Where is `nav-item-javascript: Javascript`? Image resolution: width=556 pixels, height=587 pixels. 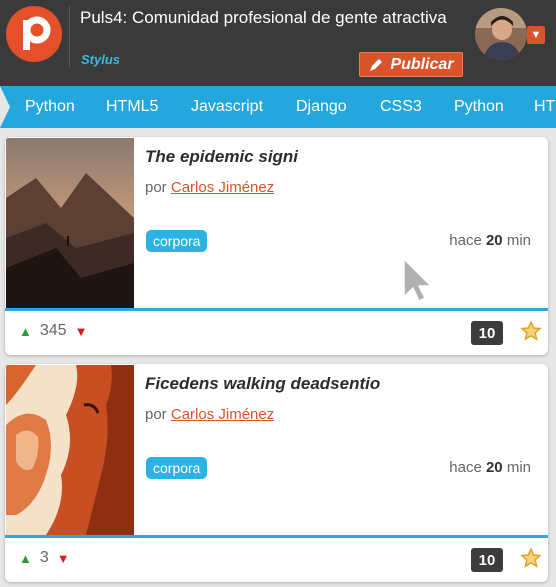 nav-item-javascript: Javascript is located at coordinates (227, 107).